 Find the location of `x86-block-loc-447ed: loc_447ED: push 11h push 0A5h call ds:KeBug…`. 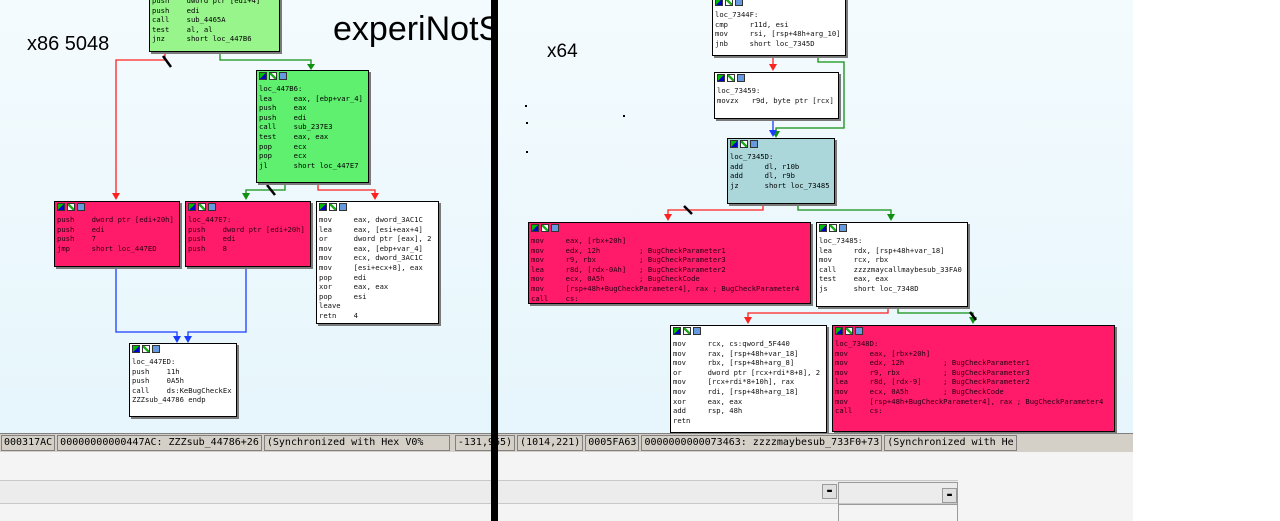

x86-block-loc-447ed: loc_447ED: push 11h push 0A5h call ds:KeBug… is located at coordinates (183, 380).